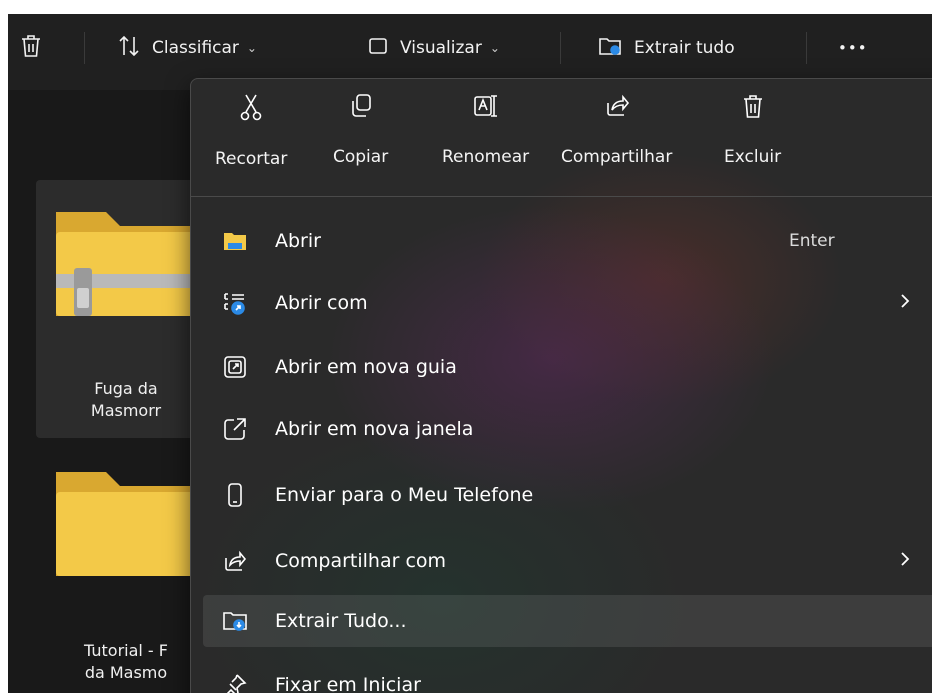 This screenshot has height=693, width=932. I want to click on copy-icon, so click(361, 108).